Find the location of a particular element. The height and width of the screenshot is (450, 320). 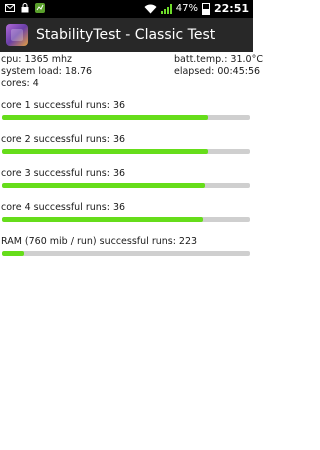

lock-icon is located at coordinates (25, 8).